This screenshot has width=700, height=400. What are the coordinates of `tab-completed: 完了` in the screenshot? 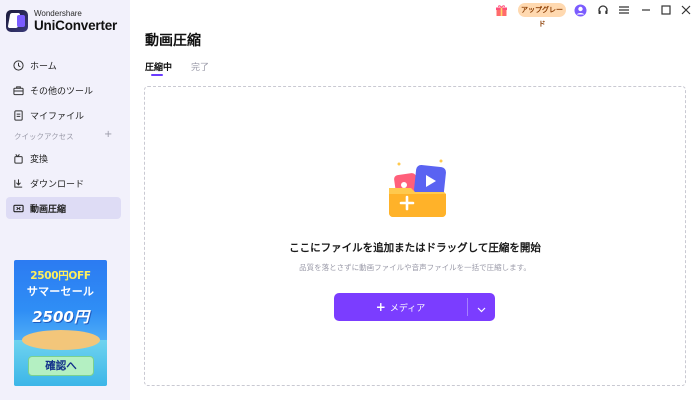 It's located at (200, 66).